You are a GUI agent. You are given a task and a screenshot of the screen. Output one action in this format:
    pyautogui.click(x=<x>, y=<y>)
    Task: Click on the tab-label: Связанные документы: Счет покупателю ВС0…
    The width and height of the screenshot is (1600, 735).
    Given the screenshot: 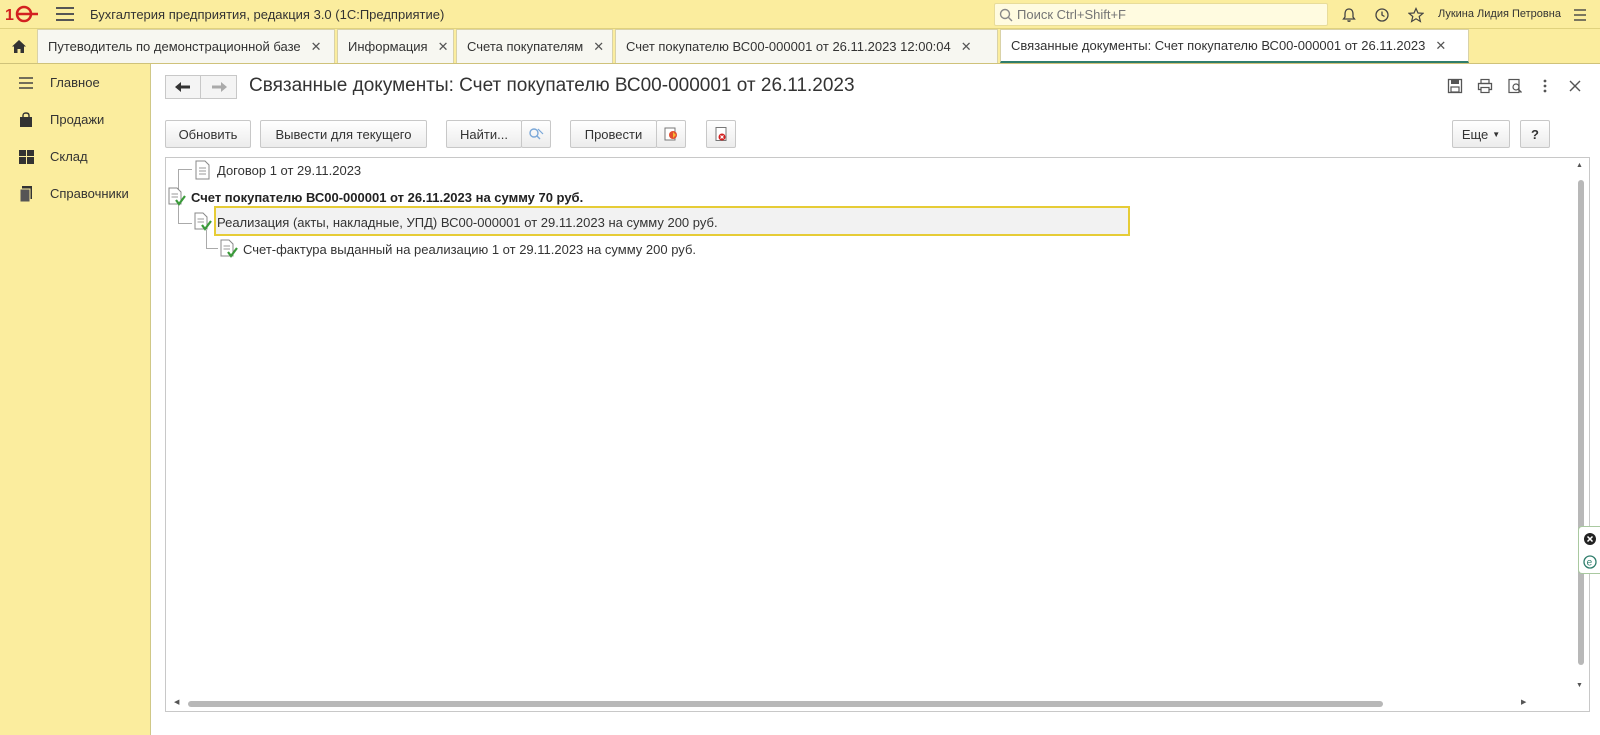 What is the action you would take?
    pyautogui.click(x=1218, y=45)
    